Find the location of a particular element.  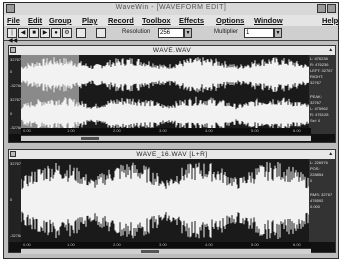

play-button: ▶ is located at coordinates (45, 33).